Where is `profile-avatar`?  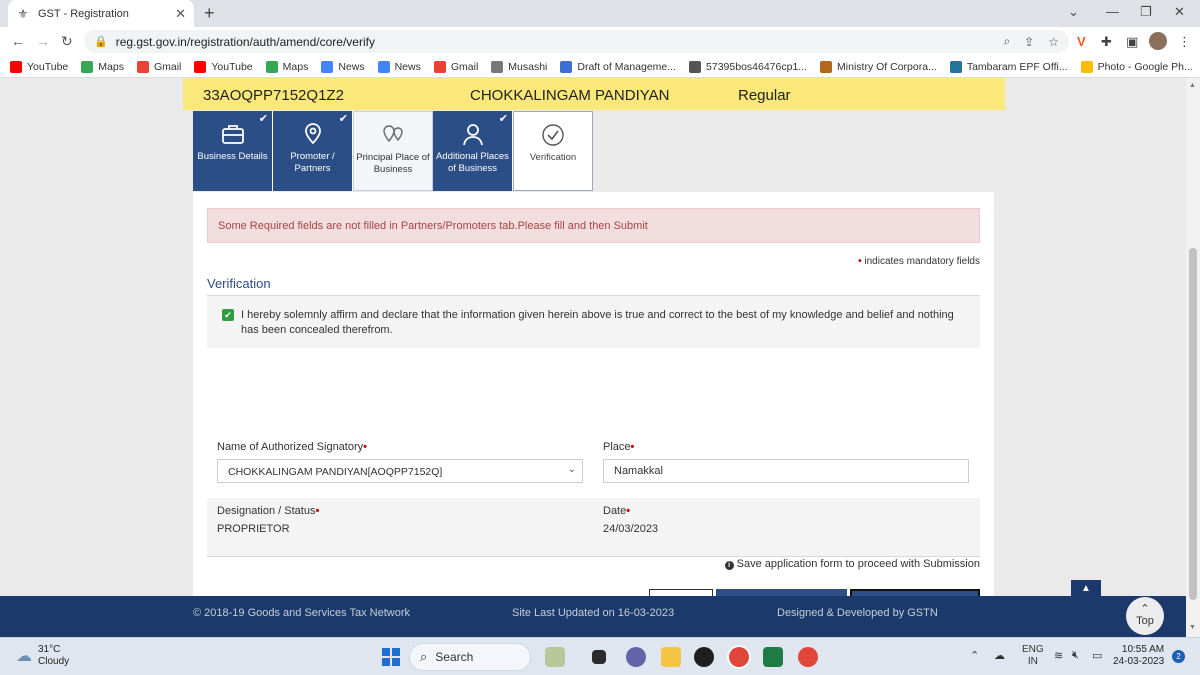 profile-avatar is located at coordinates (1158, 41).